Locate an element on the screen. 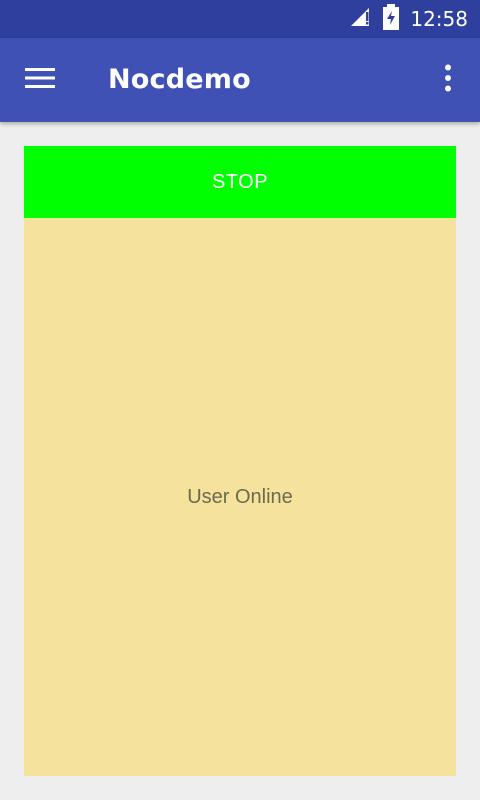 The width and height of the screenshot is (480, 800). menu-button is located at coordinates (40, 80).